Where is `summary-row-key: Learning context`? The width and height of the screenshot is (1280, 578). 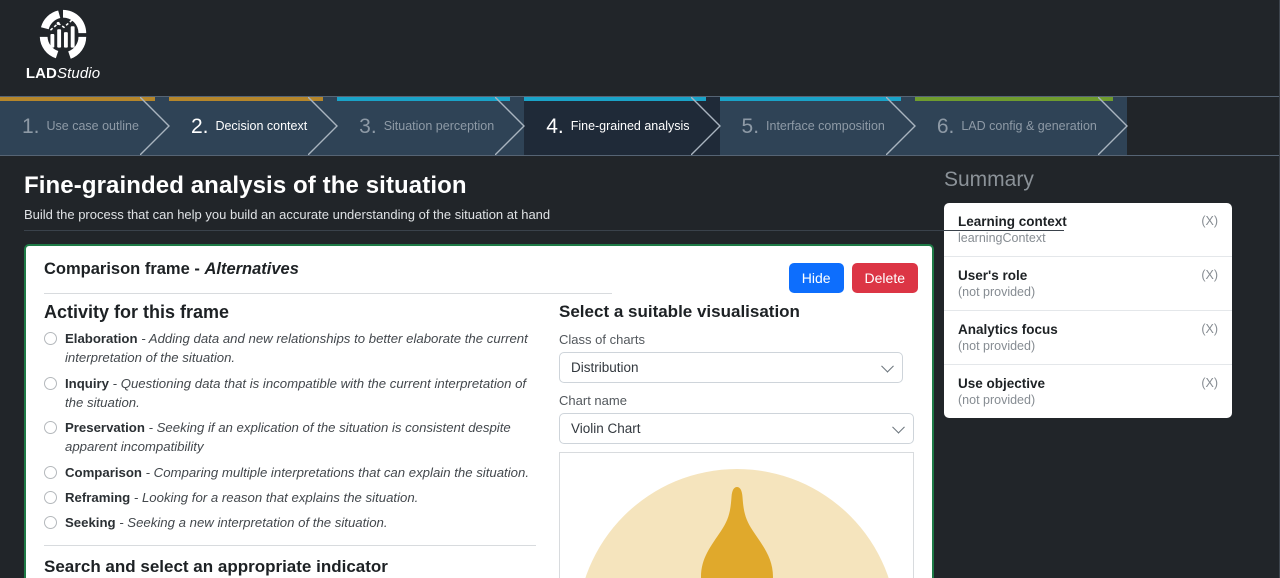 summary-row-key: Learning context is located at coordinates (1012, 221).